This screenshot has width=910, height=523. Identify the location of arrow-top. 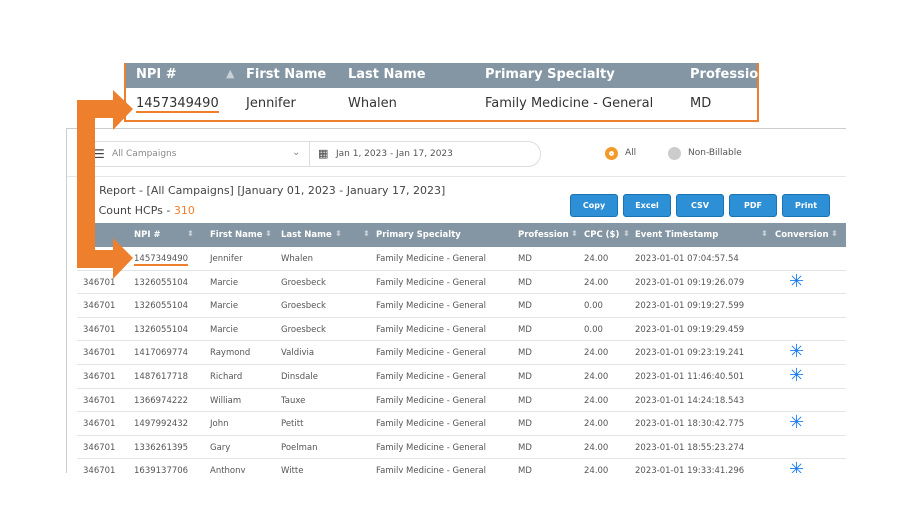
(105, 184).